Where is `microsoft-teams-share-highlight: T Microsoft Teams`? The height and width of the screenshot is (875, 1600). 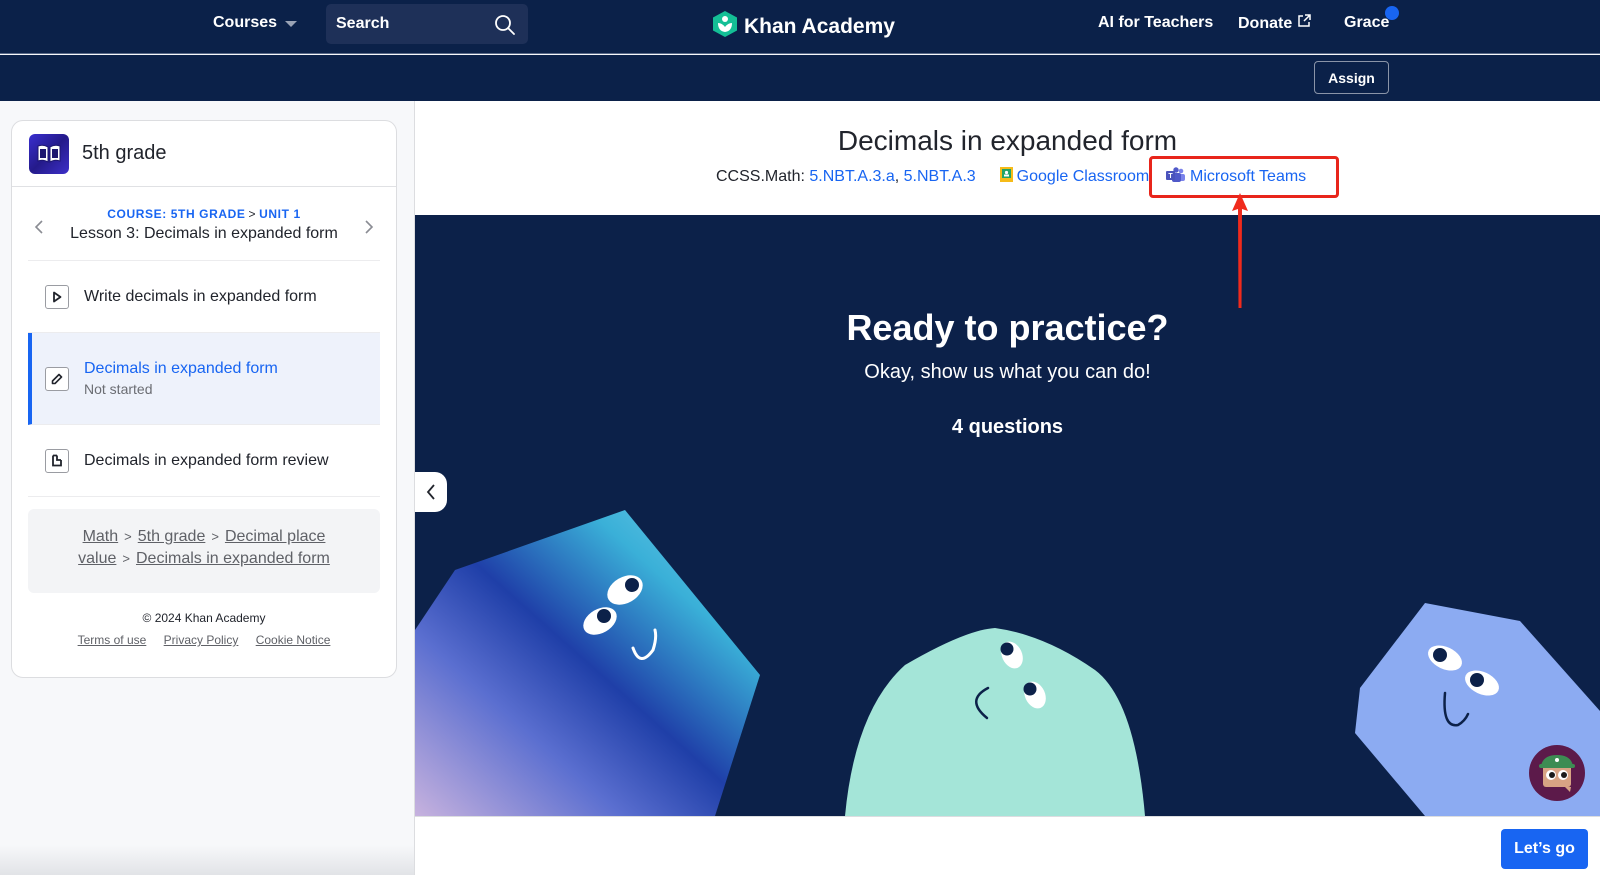
microsoft-teams-share-highlight: T Microsoft Teams is located at coordinates (1244, 177).